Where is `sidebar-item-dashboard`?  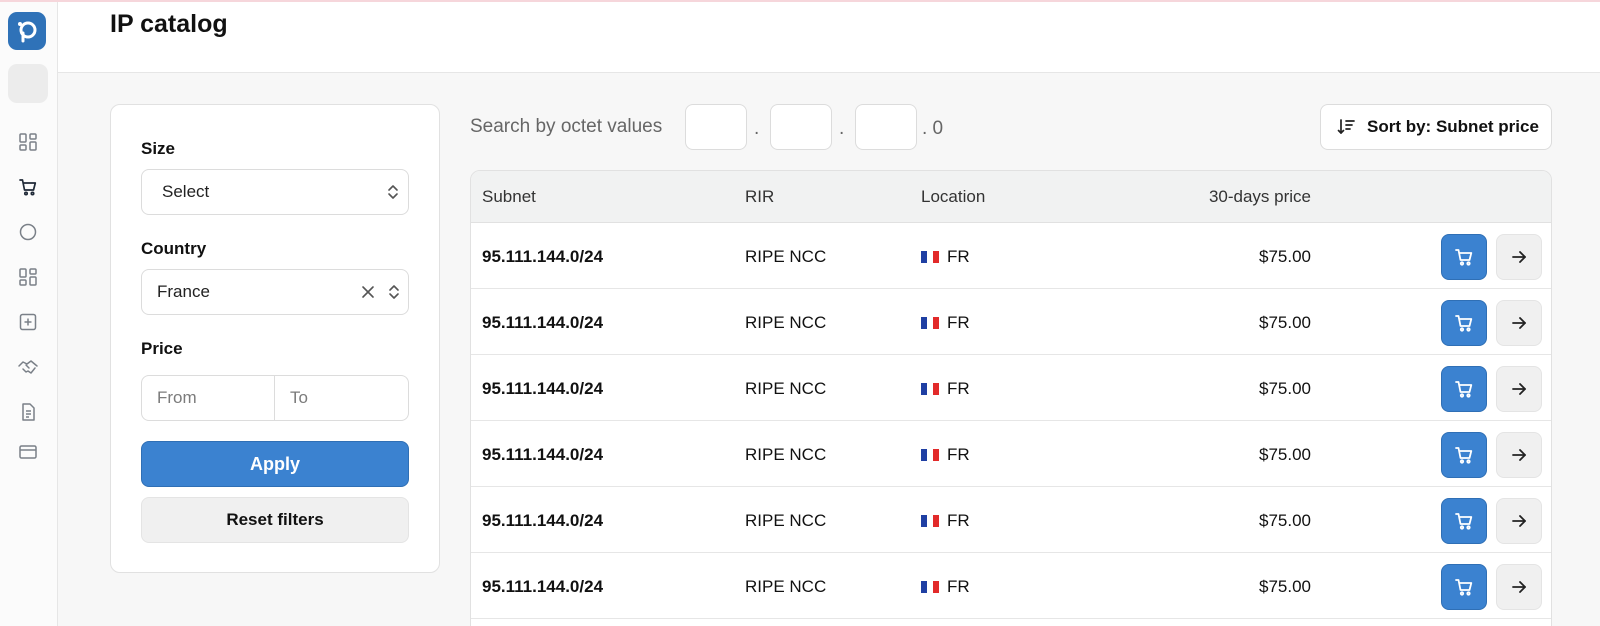
sidebar-item-dashboard is located at coordinates (28, 142).